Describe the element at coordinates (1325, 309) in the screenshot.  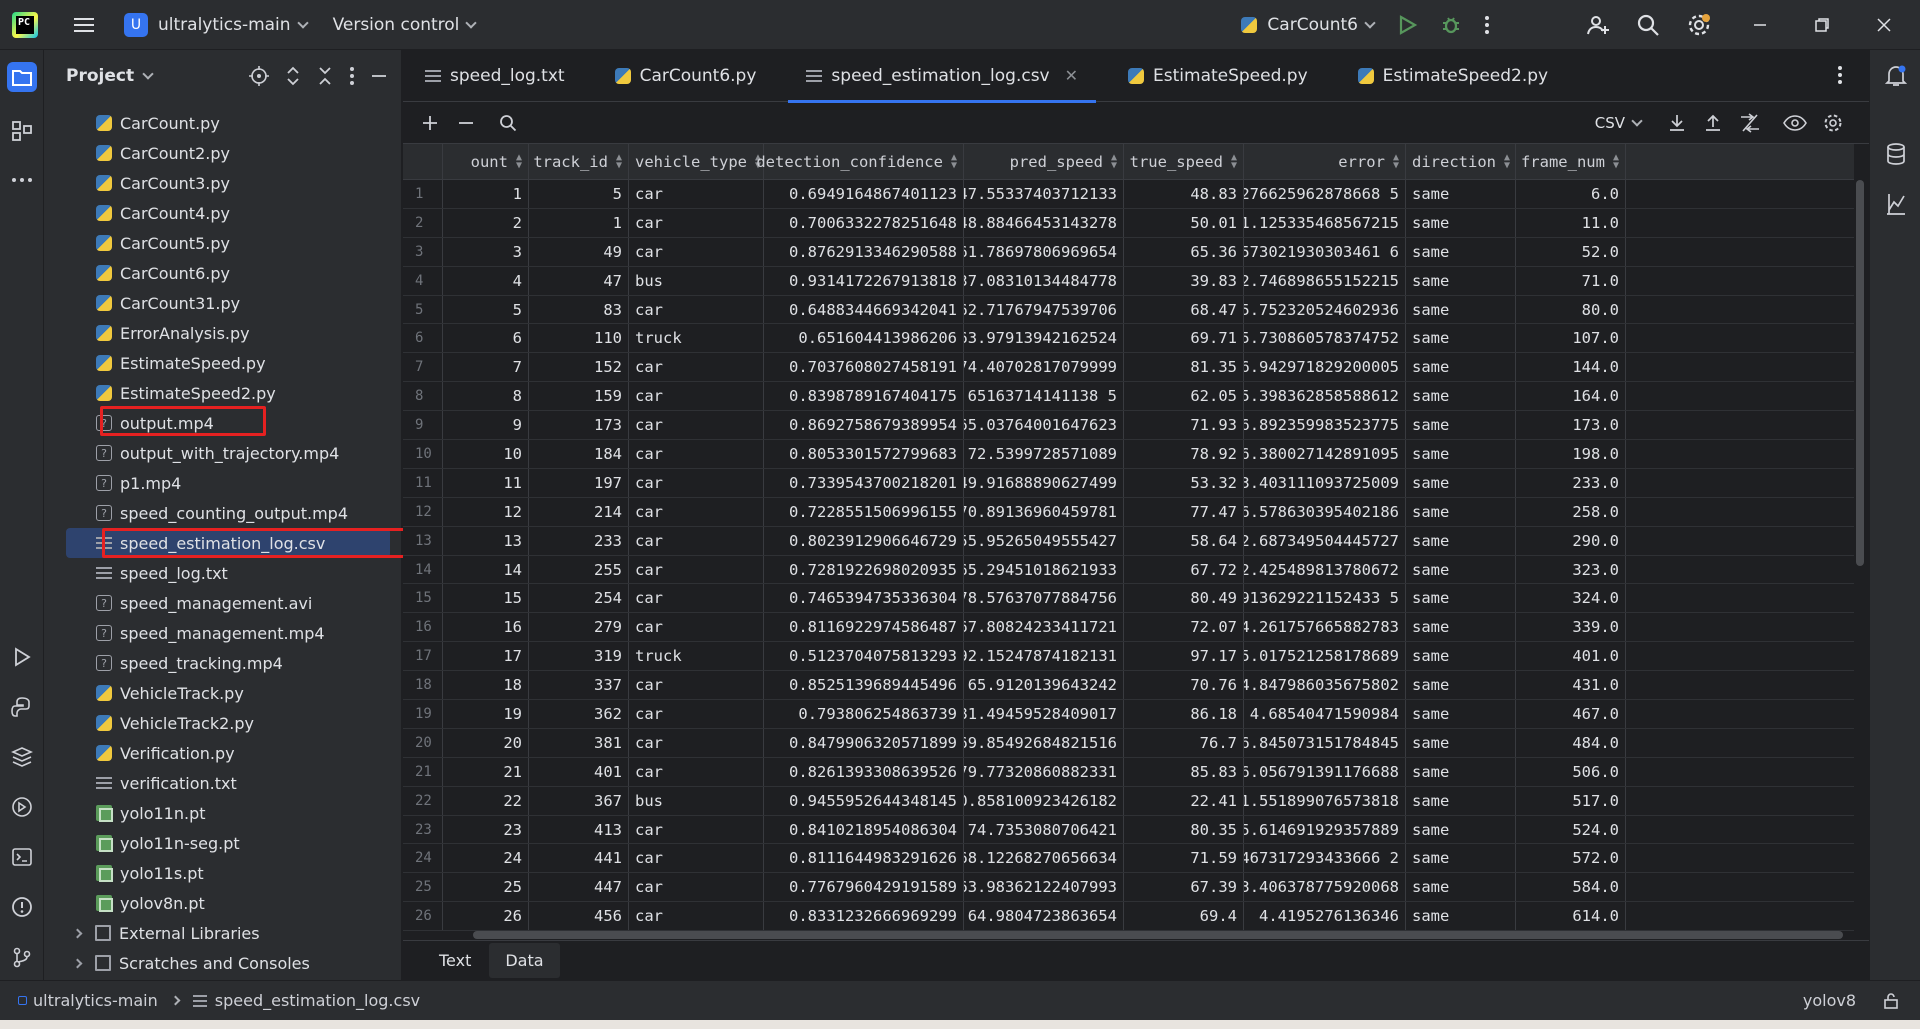
I see `table-cell: 5.752320524602936` at that location.